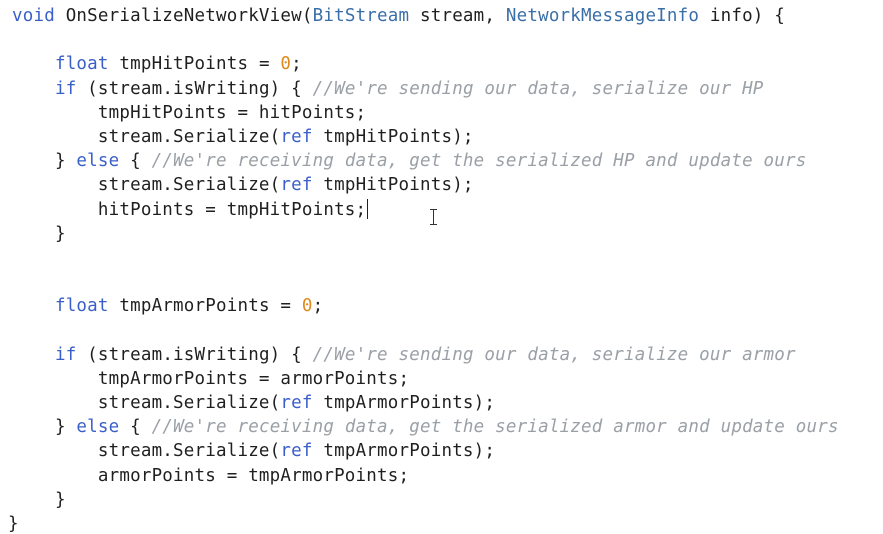 The height and width of the screenshot is (534, 883). What do you see at coordinates (425, 476) in the screenshot?
I see `code-line: armorPoints = tmpArmorPoints;` at bounding box center [425, 476].